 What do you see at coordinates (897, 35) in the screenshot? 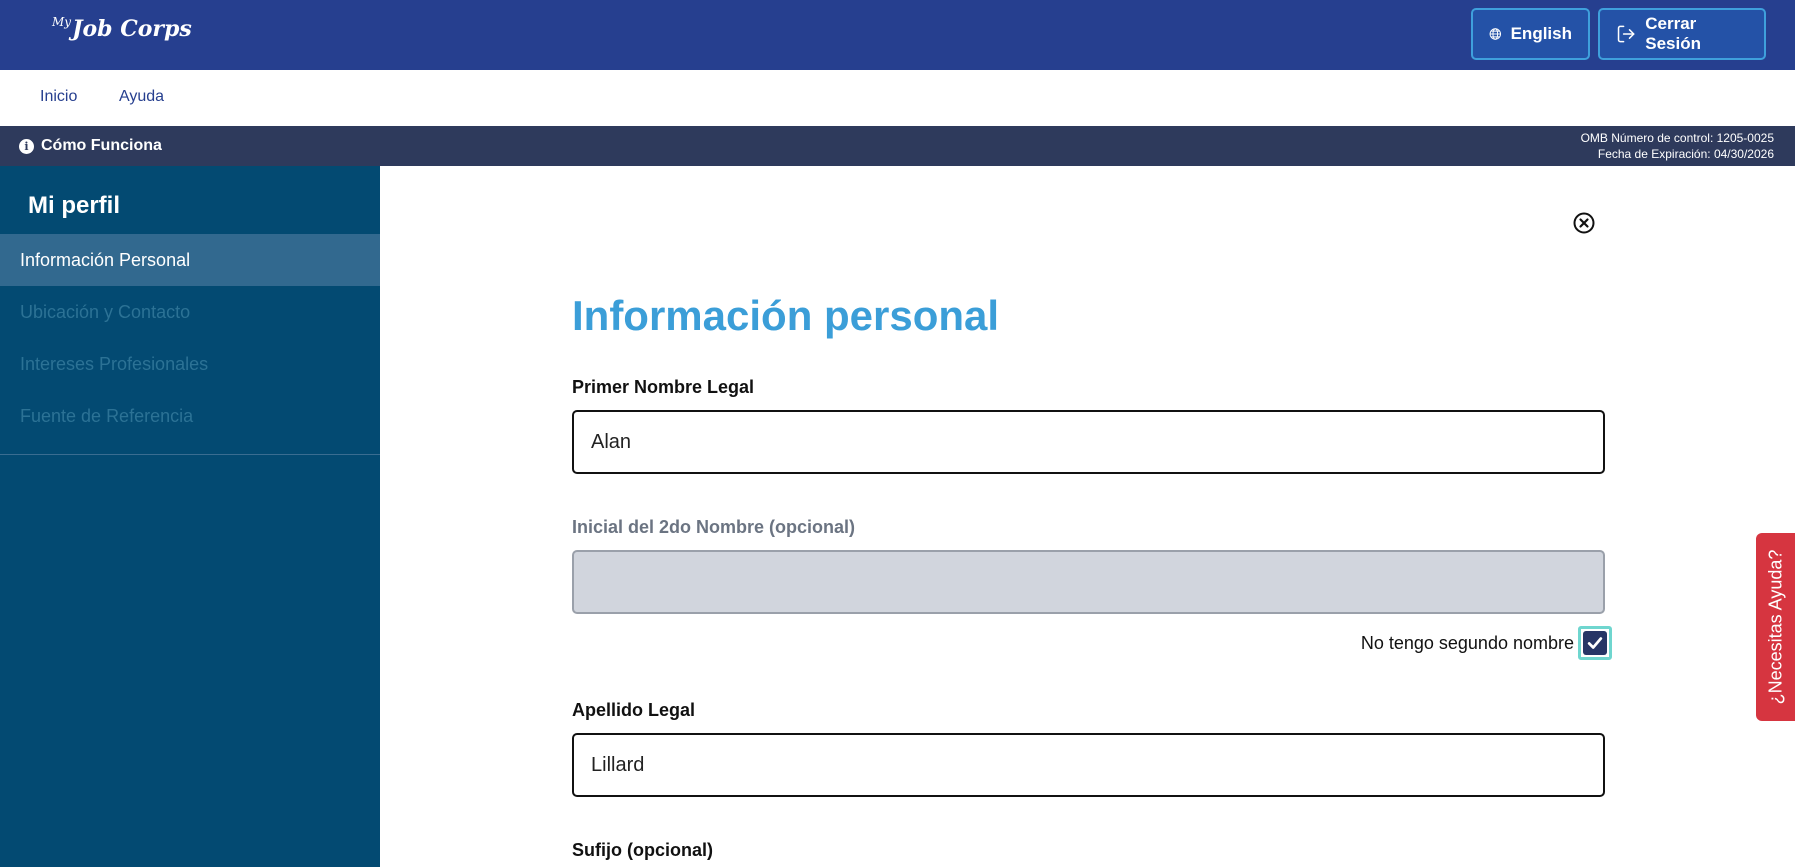
I see `top-header: MyJob Corps English Cerrar Sesión` at bounding box center [897, 35].